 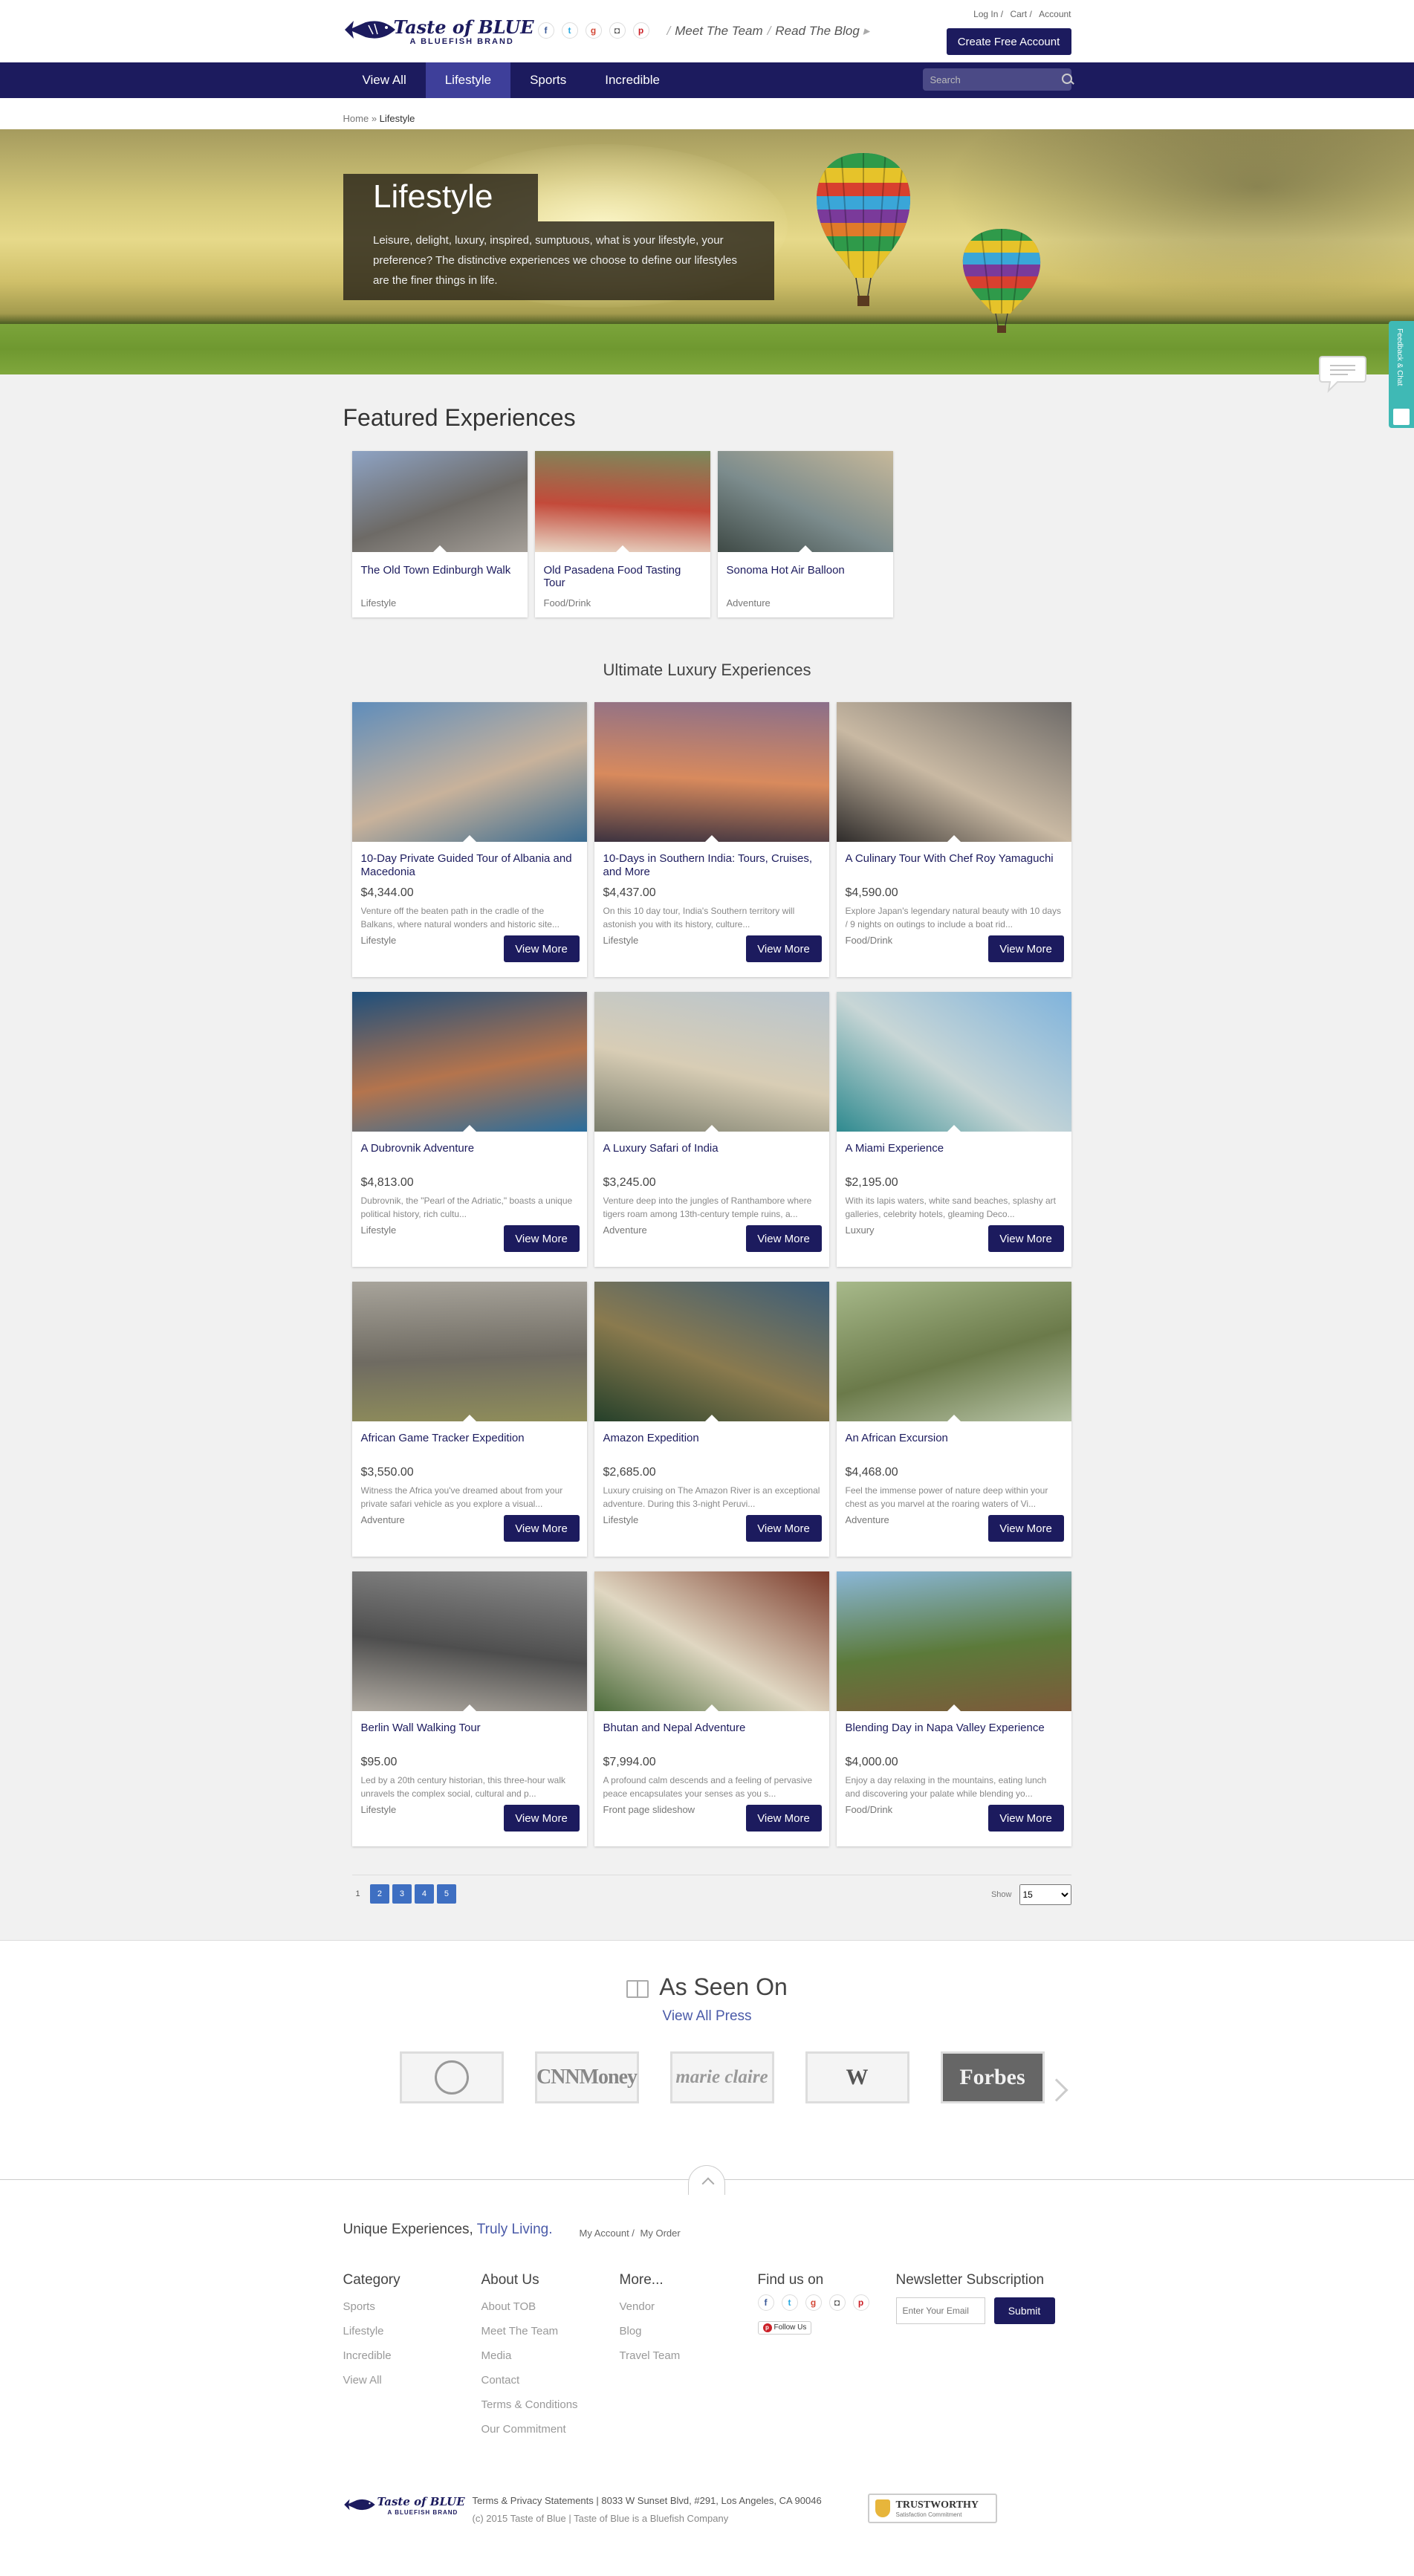 I want to click on feedback-tab: Feedback & Chat, so click(x=1401, y=374).